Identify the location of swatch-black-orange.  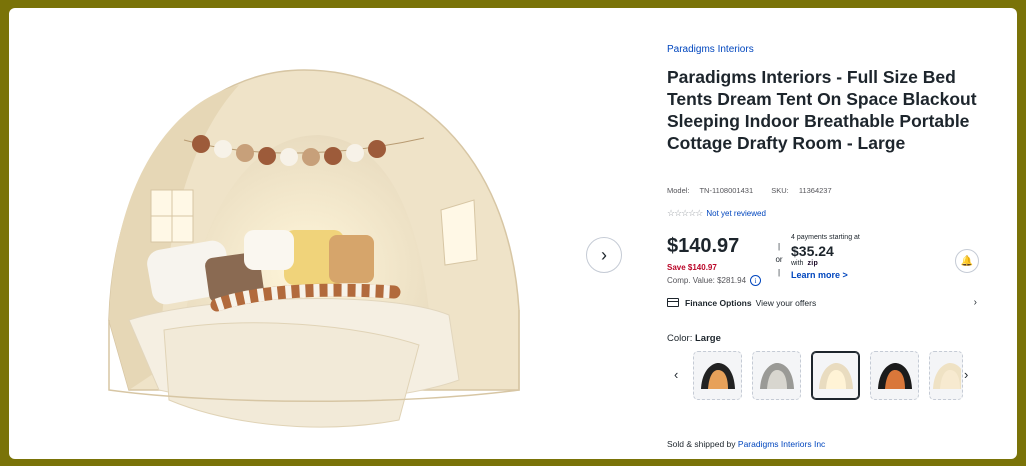
(894, 375).